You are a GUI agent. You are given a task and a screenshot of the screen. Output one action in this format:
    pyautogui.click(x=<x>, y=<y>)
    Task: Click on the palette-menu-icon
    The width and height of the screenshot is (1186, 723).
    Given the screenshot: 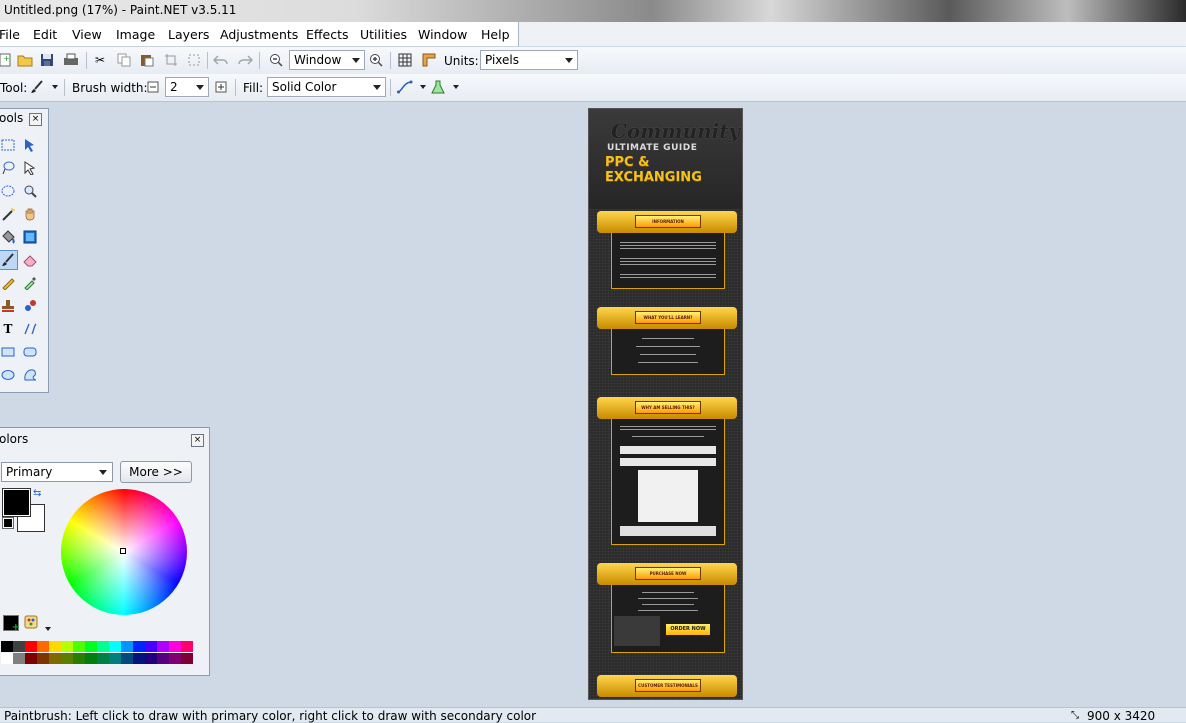 What is the action you would take?
    pyautogui.click(x=32, y=623)
    